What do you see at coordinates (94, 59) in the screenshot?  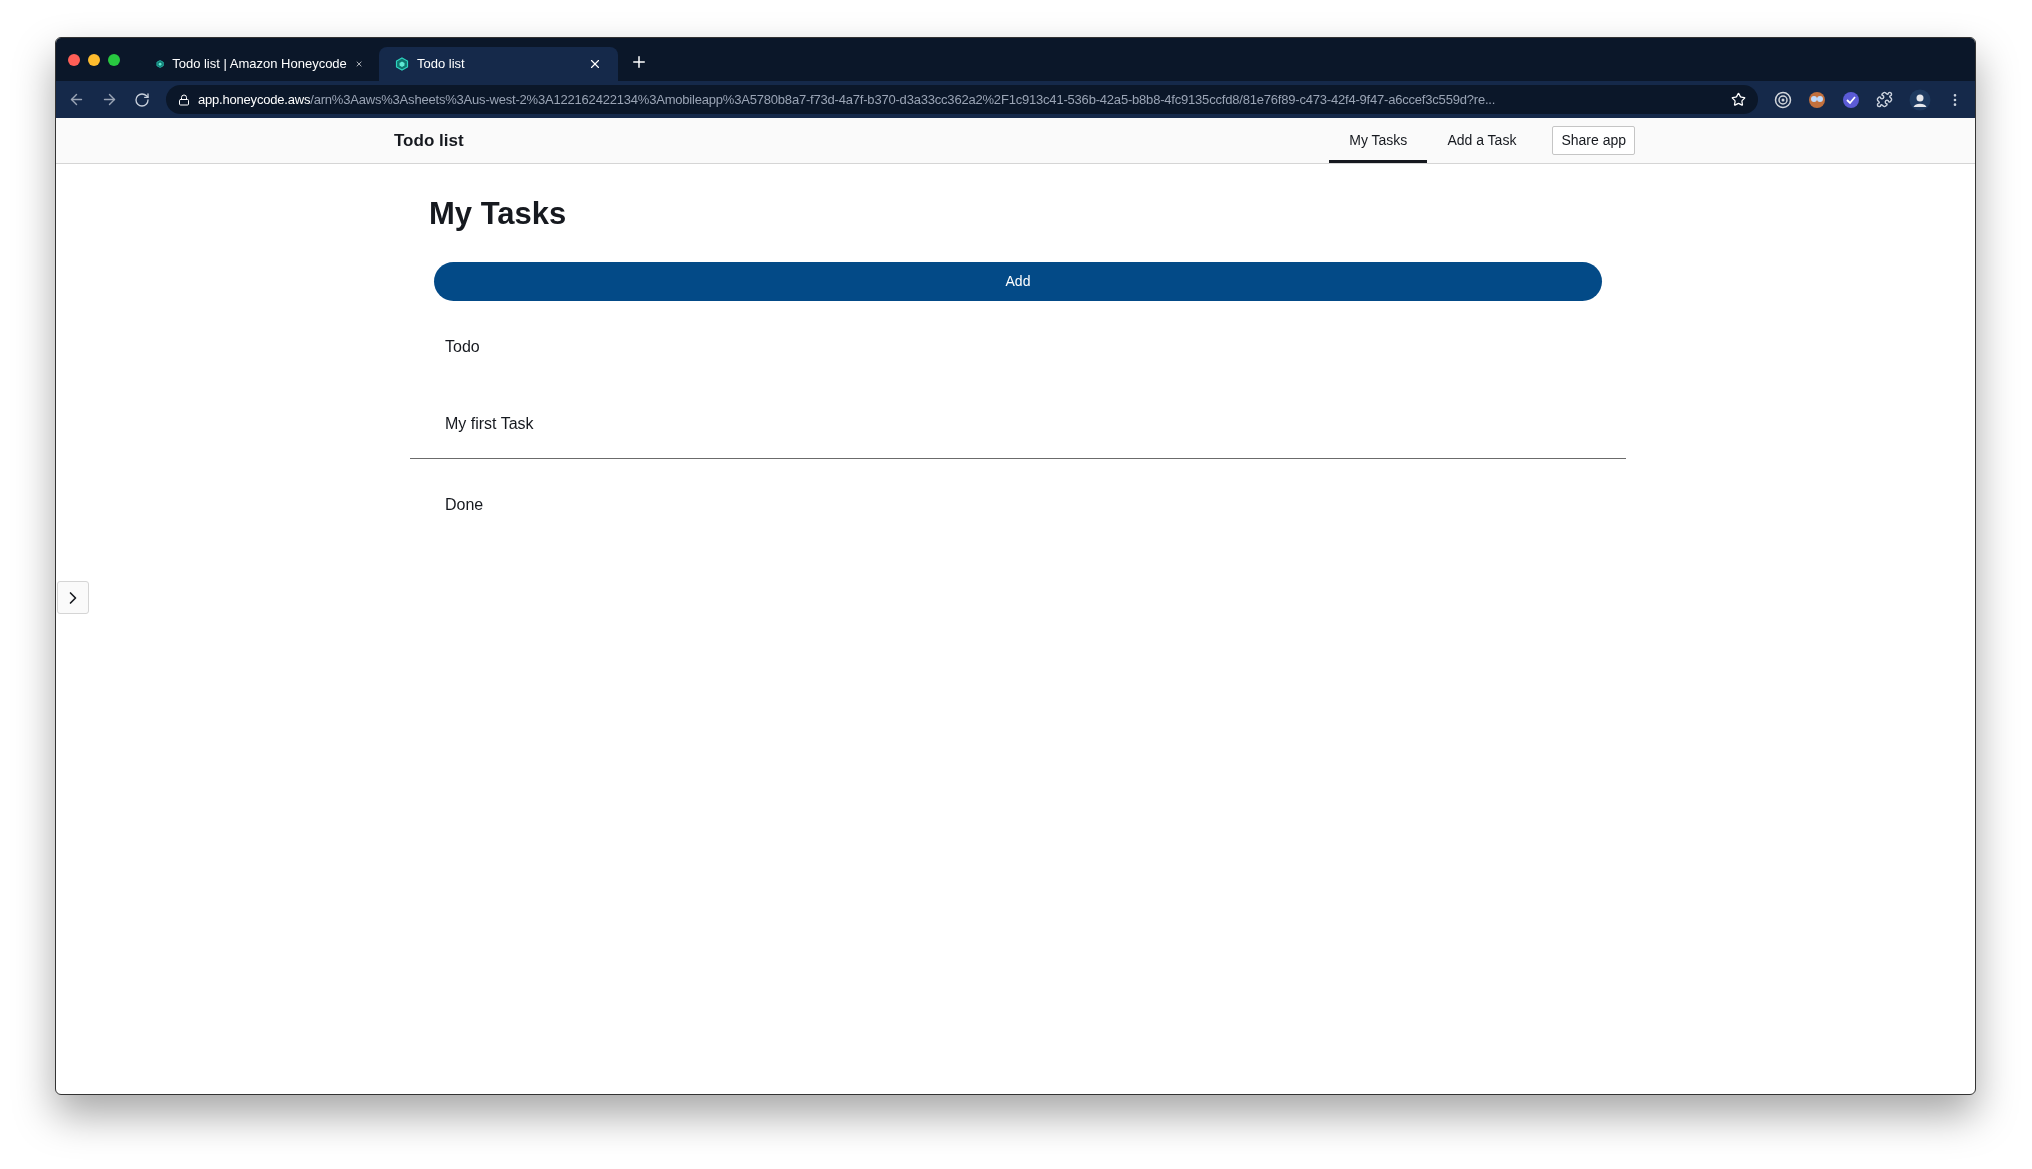 I see `minimize-window-icon` at bounding box center [94, 59].